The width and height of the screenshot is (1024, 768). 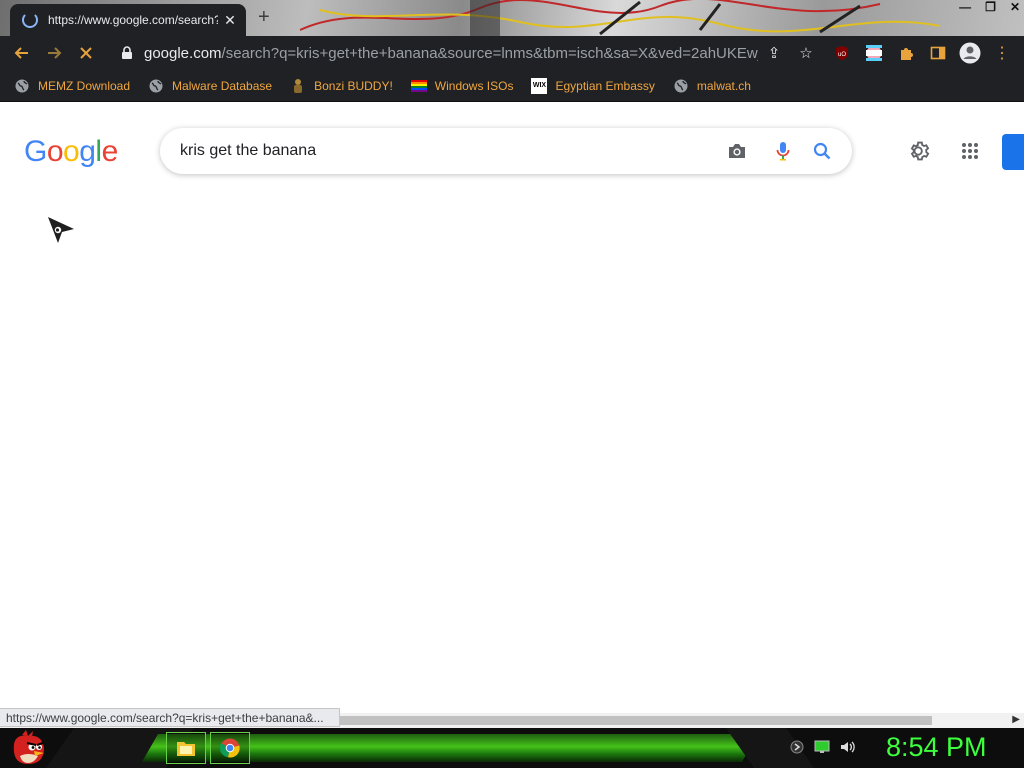 What do you see at coordinates (182, 53) in the screenshot?
I see `url-host: google.com` at bounding box center [182, 53].